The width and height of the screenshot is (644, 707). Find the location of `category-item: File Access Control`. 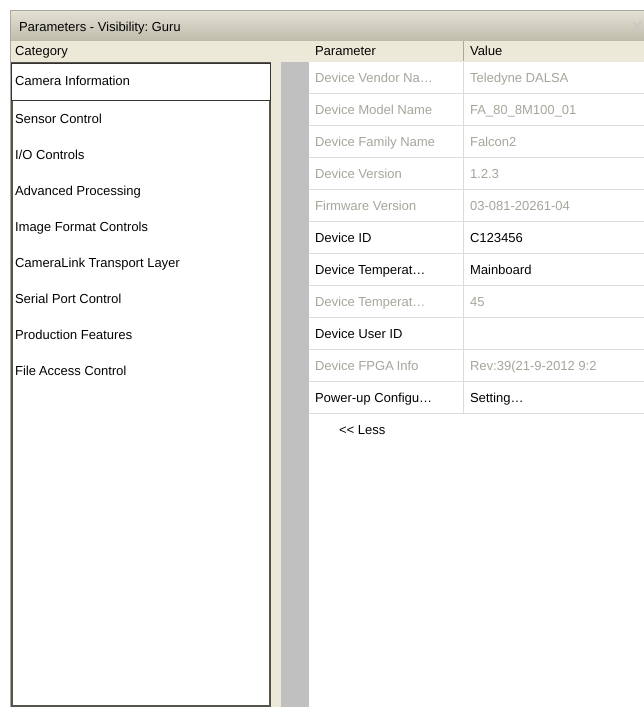

category-item: File Access Control is located at coordinates (141, 371).